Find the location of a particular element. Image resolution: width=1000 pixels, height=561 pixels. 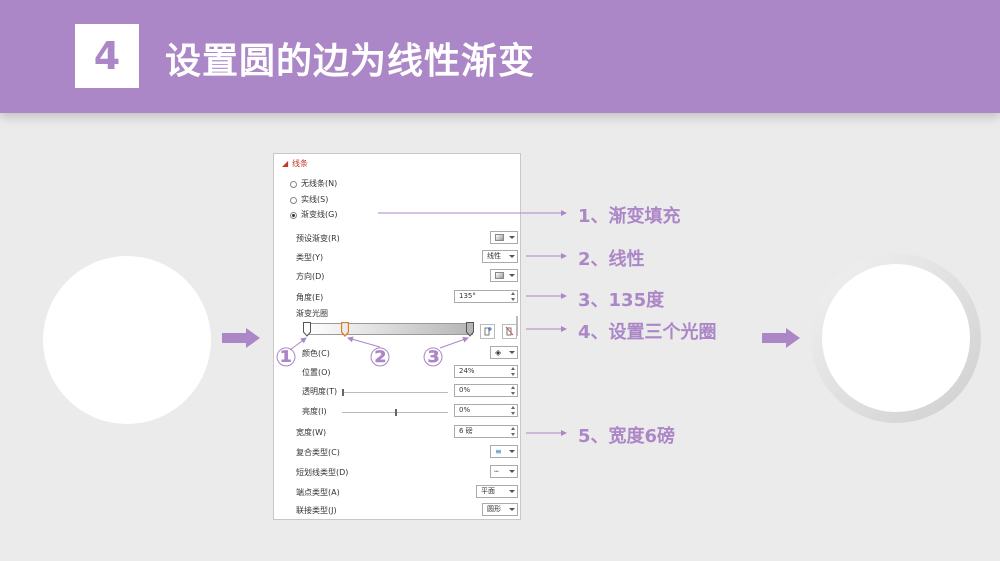

add-stop-button is located at coordinates (487, 331).